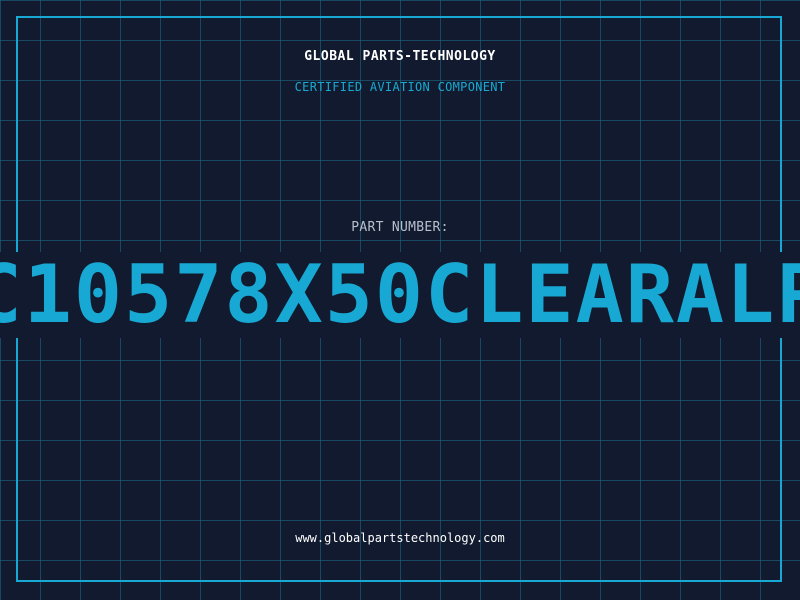 Image resolution: width=800 pixels, height=600 pixels. Describe the element at coordinates (400, 87) in the screenshot. I see `certification-subtitle: CERTIFIED AVIATION COMPONENT` at that location.